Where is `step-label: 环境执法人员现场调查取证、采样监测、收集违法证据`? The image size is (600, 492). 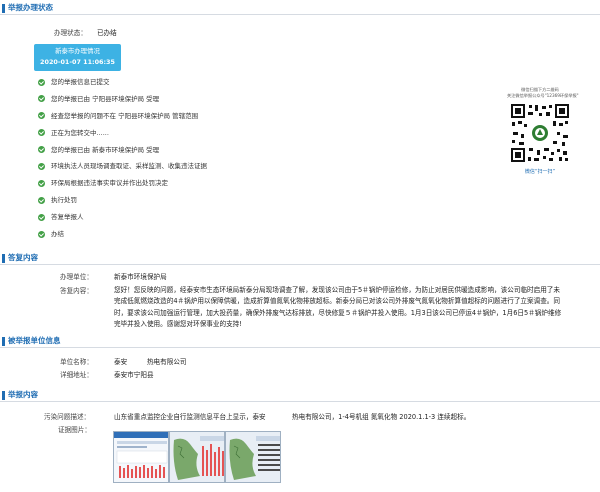 step-label: 环境执法人员现场调查取证、采样监测、收集违法证据 is located at coordinates (129, 166).